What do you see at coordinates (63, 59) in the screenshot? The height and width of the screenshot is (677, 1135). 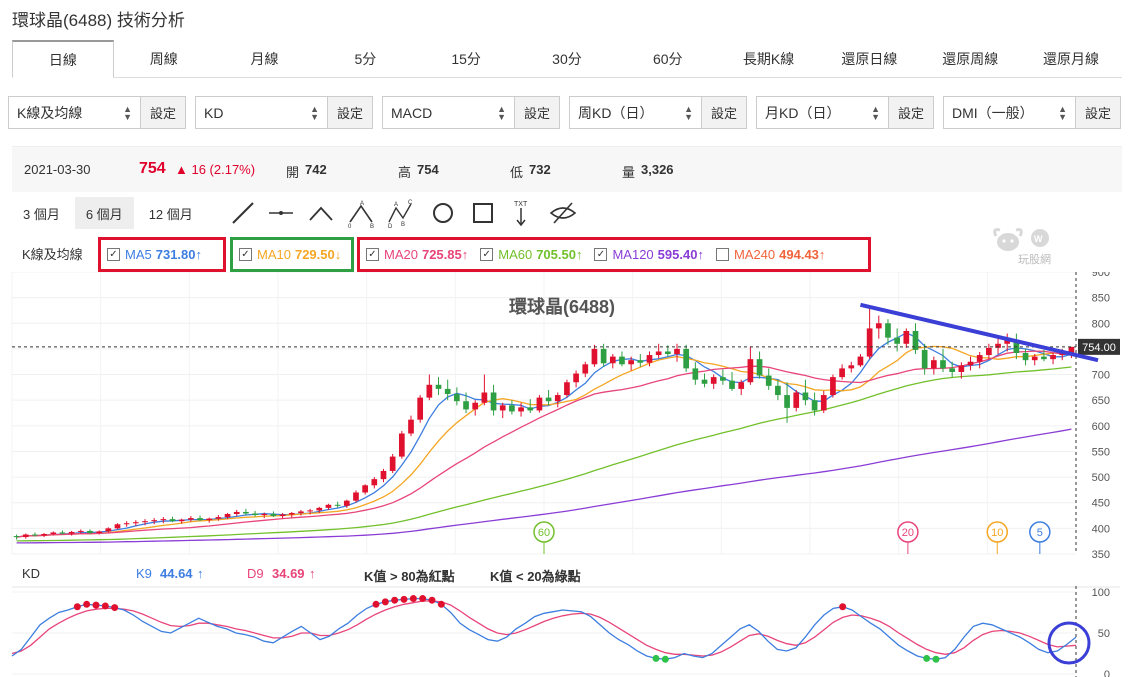 I see `tab-0: 日線` at bounding box center [63, 59].